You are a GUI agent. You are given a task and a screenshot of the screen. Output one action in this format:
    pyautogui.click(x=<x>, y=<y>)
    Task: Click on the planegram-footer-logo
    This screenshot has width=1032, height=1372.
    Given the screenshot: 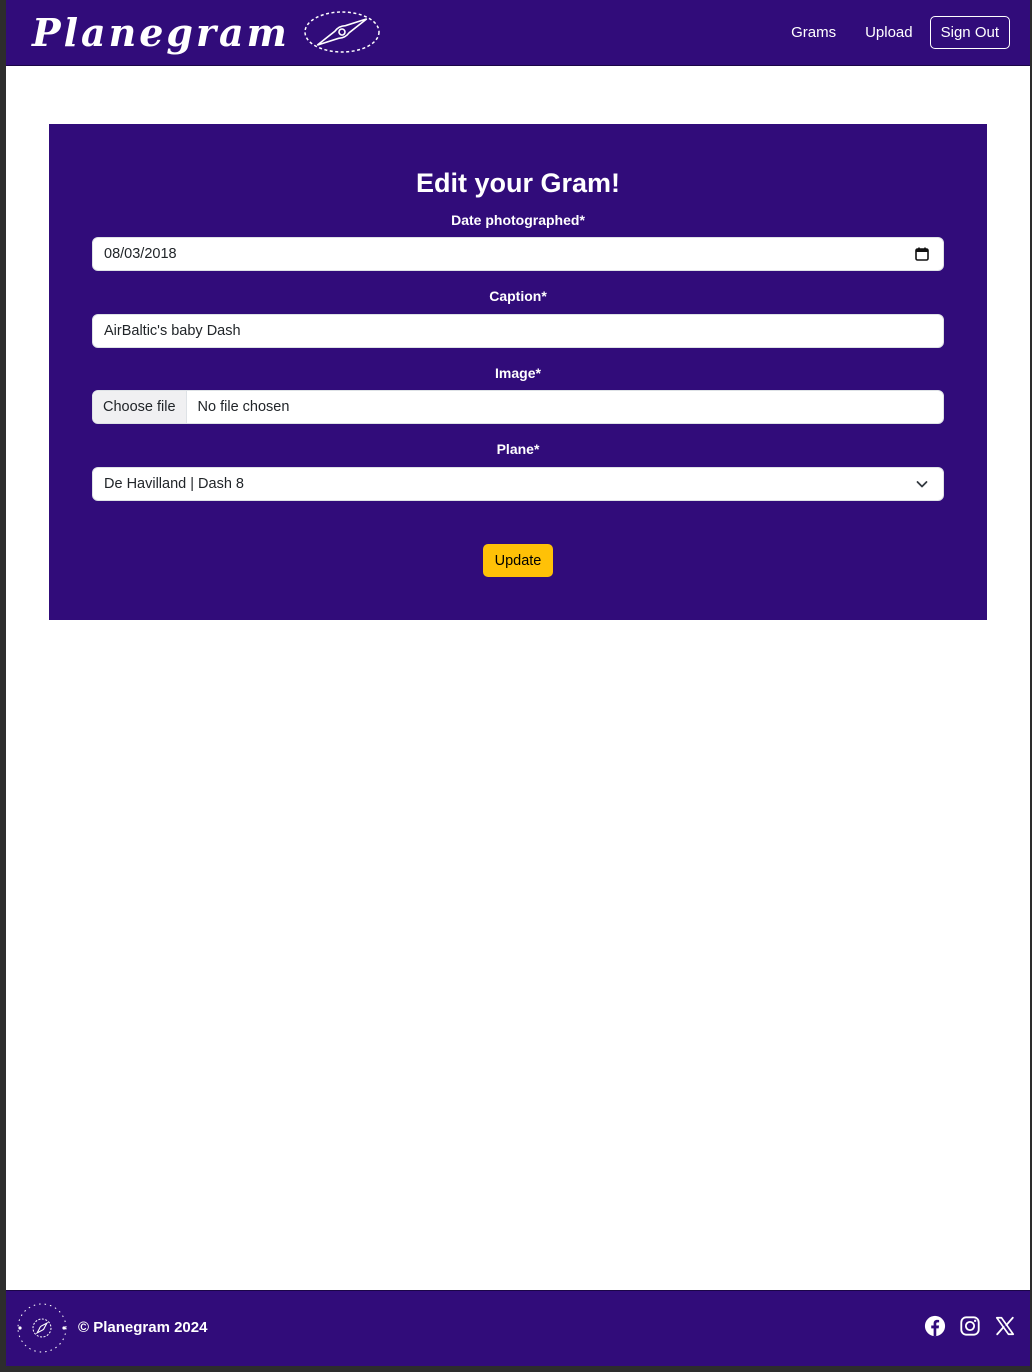 What is the action you would take?
    pyautogui.click(x=42, y=1328)
    